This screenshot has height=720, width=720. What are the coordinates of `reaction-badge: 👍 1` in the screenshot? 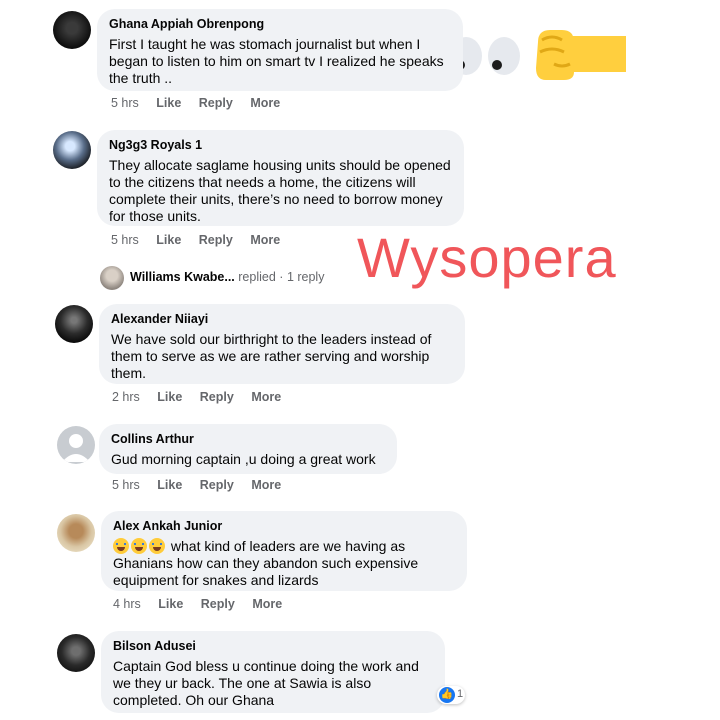 It's located at (451, 695).